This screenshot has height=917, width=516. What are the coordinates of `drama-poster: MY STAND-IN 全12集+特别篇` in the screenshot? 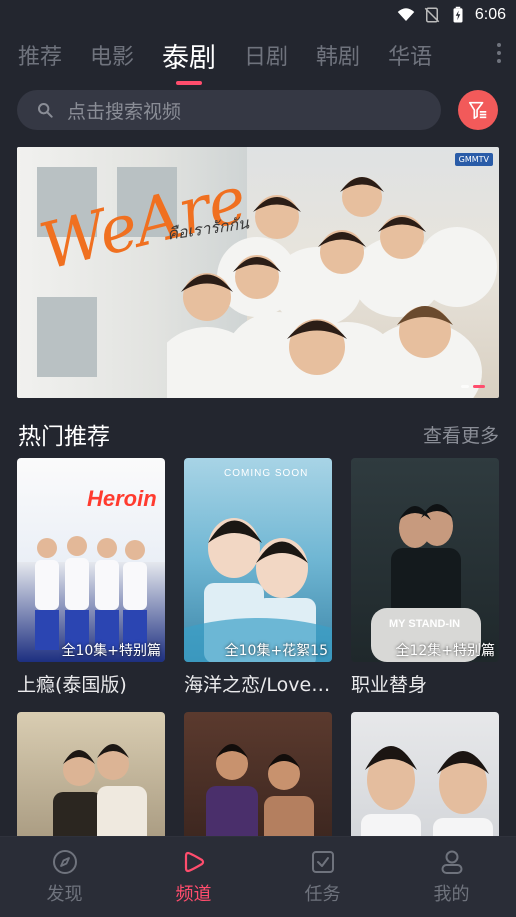 It's located at (425, 560).